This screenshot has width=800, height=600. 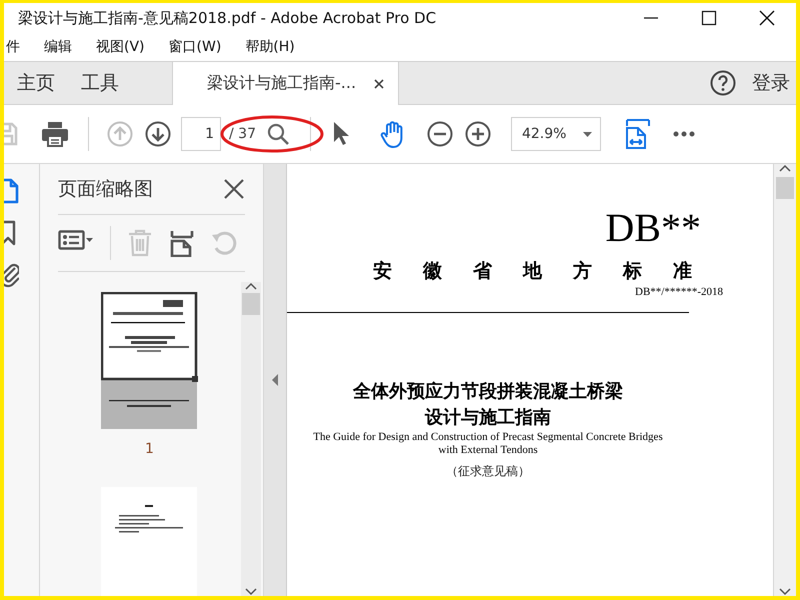 What do you see at coordinates (100, 83) in the screenshot?
I see `tab: 工具` at bounding box center [100, 83].